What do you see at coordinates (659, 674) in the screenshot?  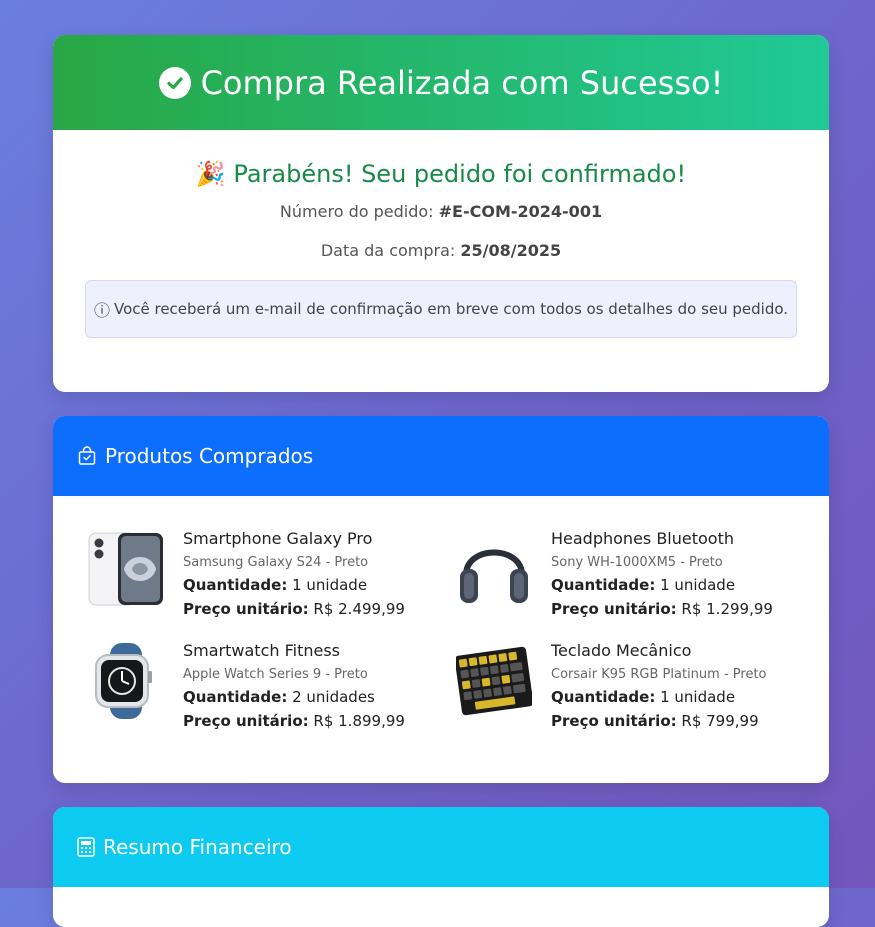 I see `product-subtitle: Corsair K95 RGB Platinum - Preto` at bounding box center [659, 674].